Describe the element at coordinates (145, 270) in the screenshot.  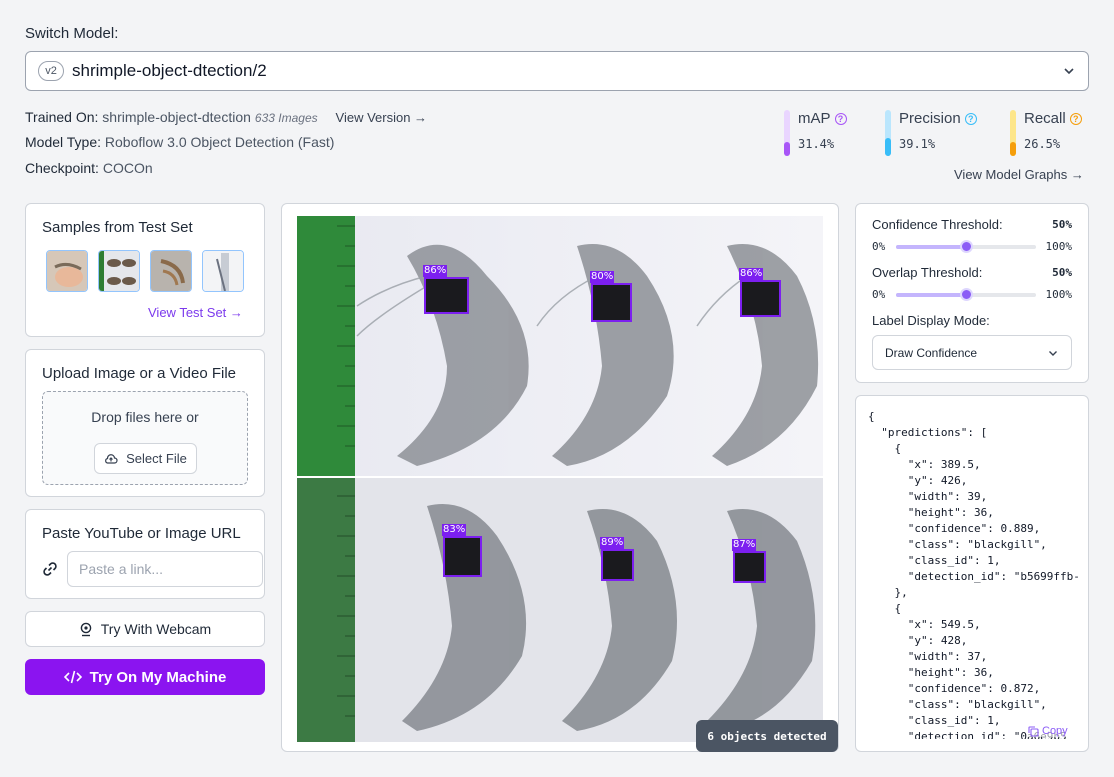
I see `samples-card: Samples from Test Set View Test Set →` at that location.